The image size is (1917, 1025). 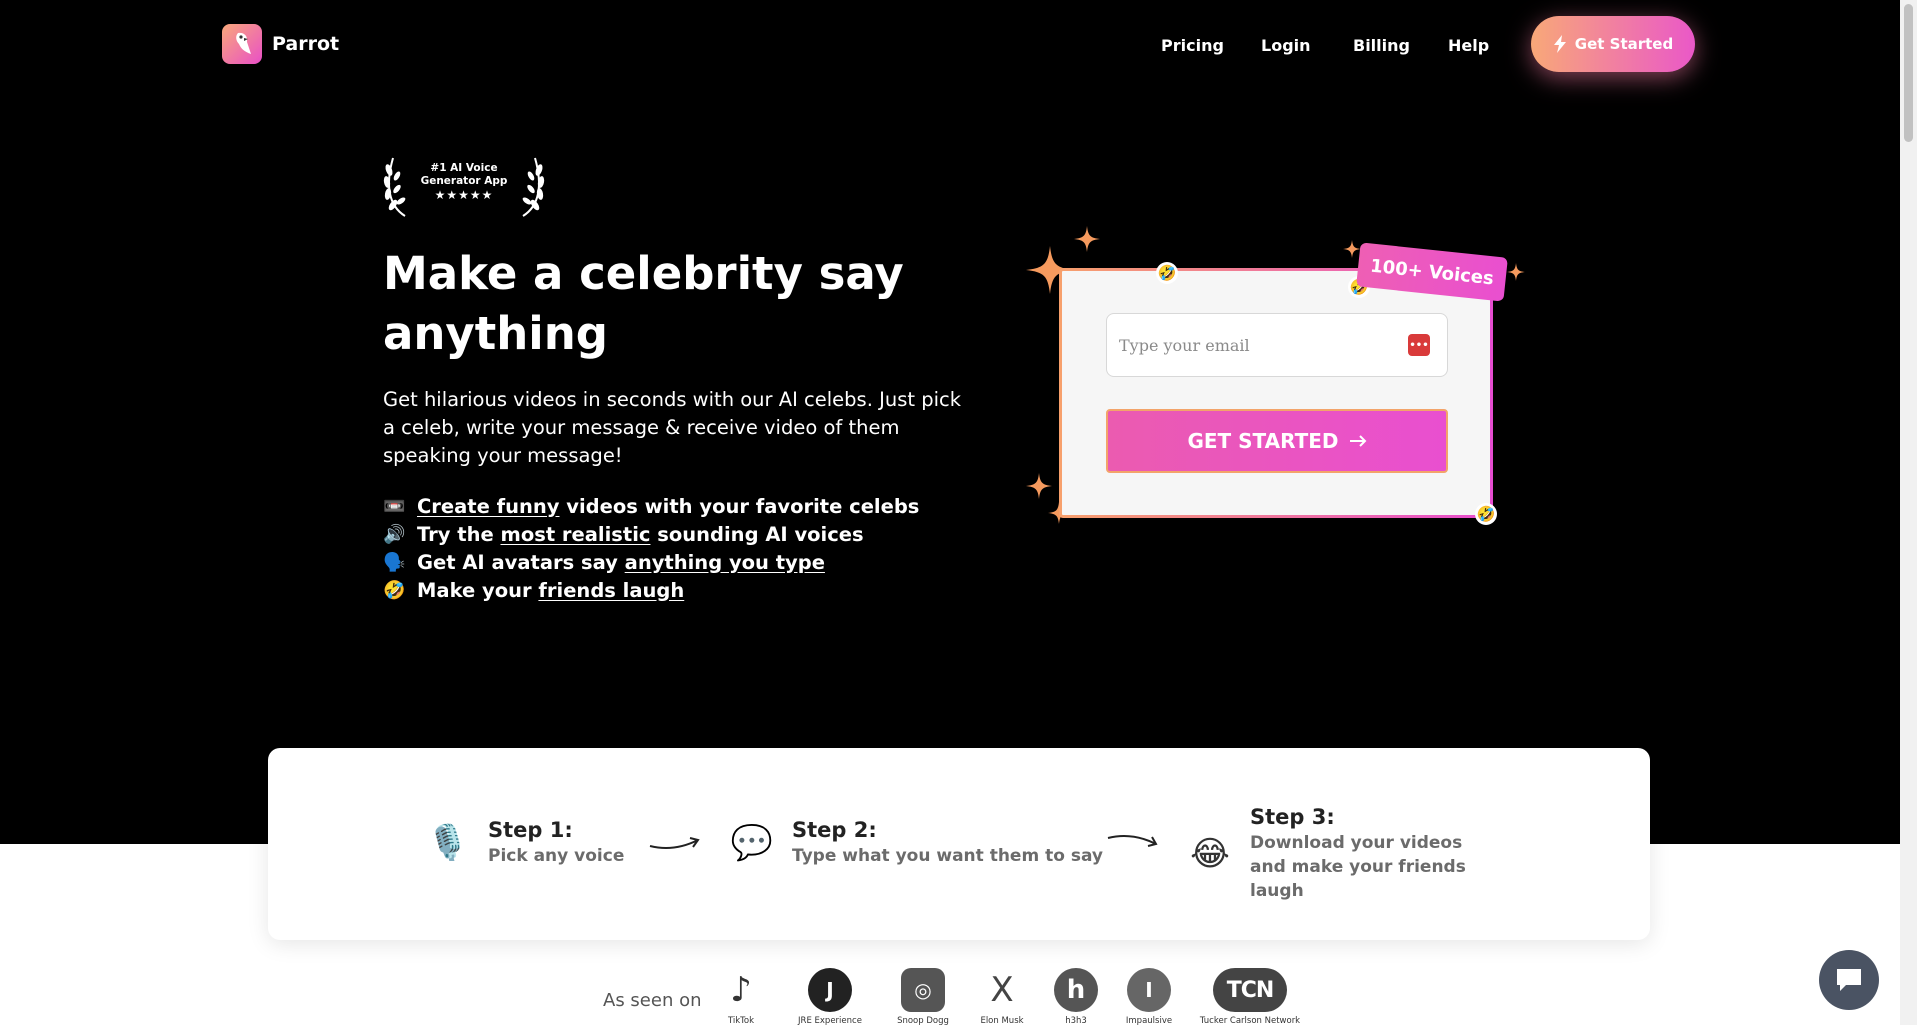 What do you see at coordinates (912, 843) in the screenshot?
I see `step-2: 💬 Step 2: Type what you want them to say` at bounding box center [912, 843].